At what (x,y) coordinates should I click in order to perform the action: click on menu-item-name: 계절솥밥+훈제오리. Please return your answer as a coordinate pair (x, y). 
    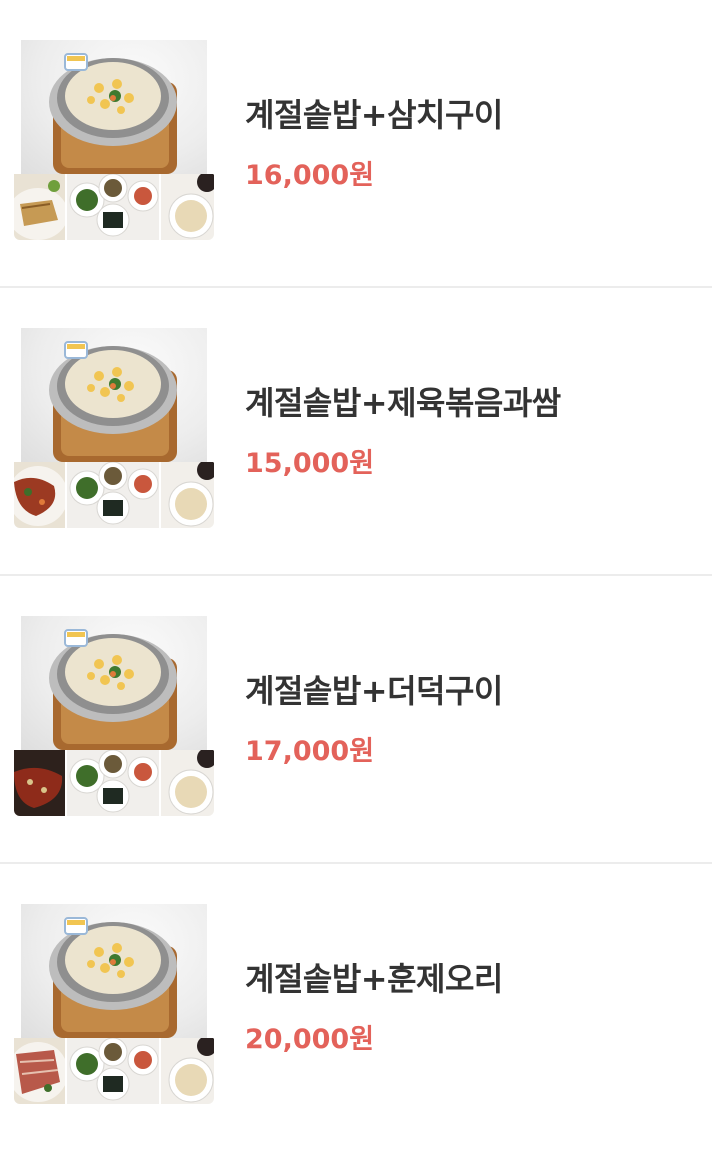
    Looking at the image, I should click on (374, 979).